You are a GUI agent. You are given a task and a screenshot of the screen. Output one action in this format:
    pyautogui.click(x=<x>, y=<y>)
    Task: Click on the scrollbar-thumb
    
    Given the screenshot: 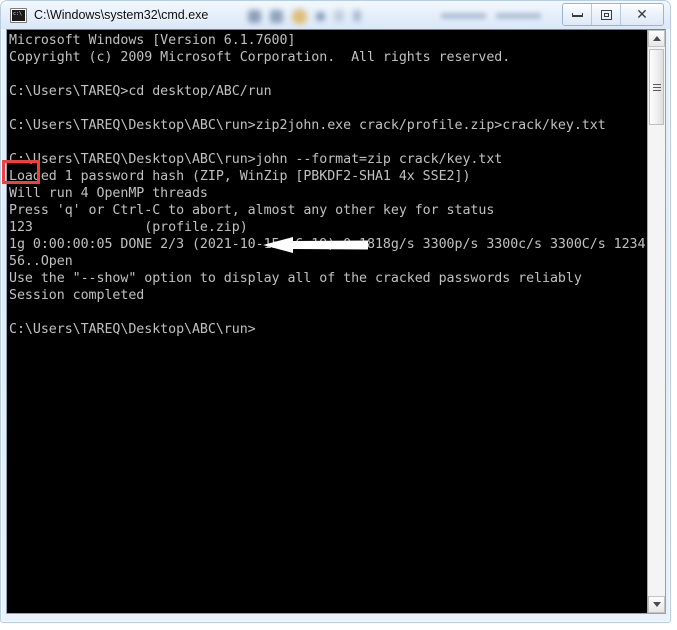 What is the action you would take?
    pyautogui.click(x=656, y=87)
    